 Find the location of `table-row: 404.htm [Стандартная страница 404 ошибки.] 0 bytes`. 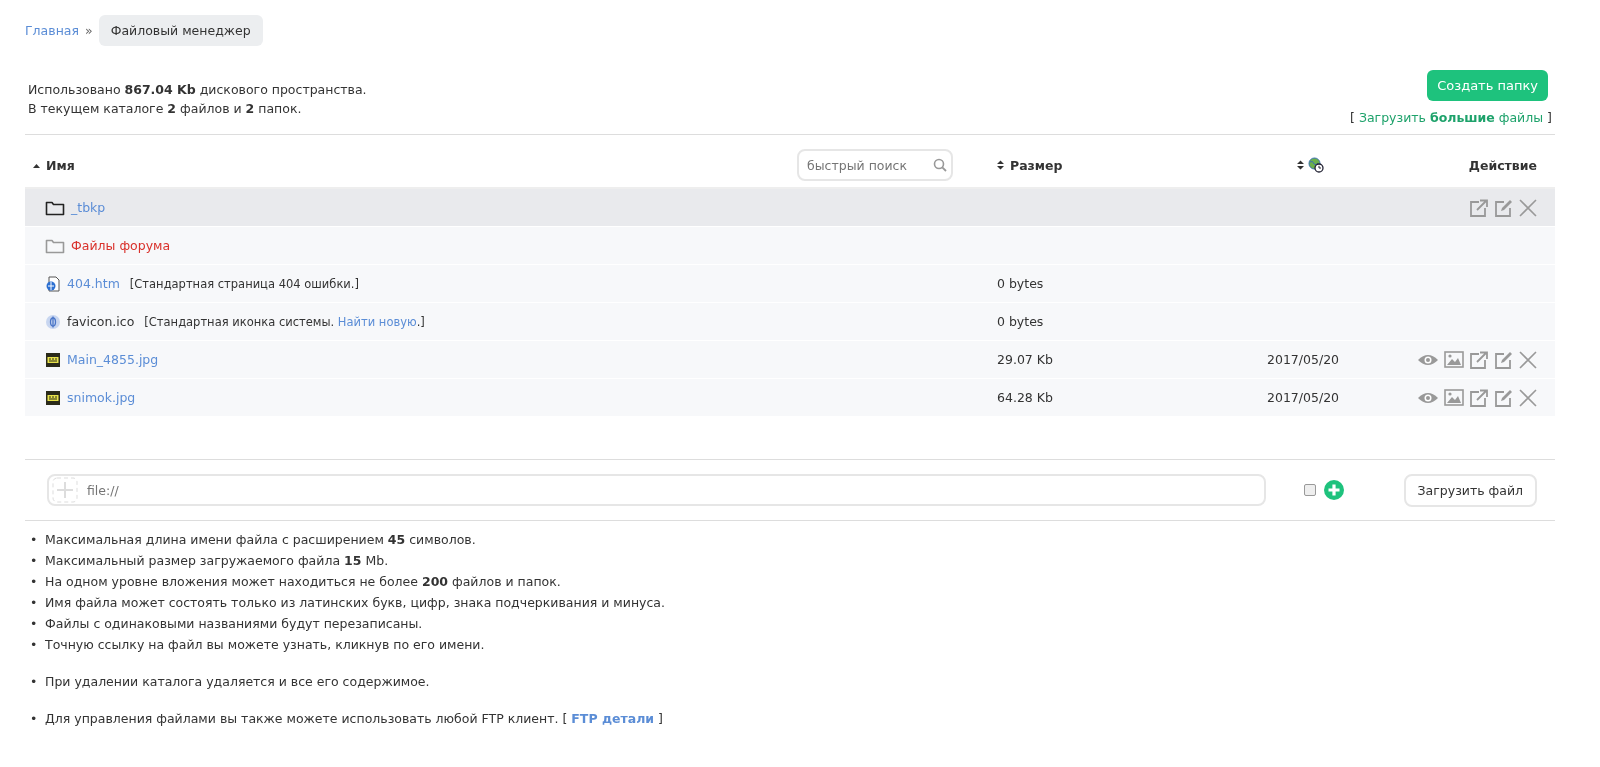

table-row: 404.htm [Стандартная страница 404 ошибки.] 0 bytes is located at coordinates (790, 284).